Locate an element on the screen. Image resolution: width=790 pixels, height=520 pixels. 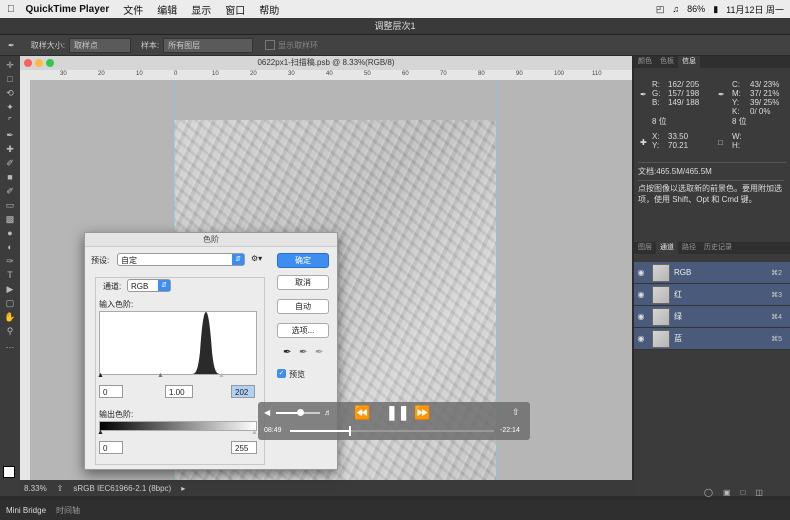
tab-info: 信息 is located at coordinates (689, 62).